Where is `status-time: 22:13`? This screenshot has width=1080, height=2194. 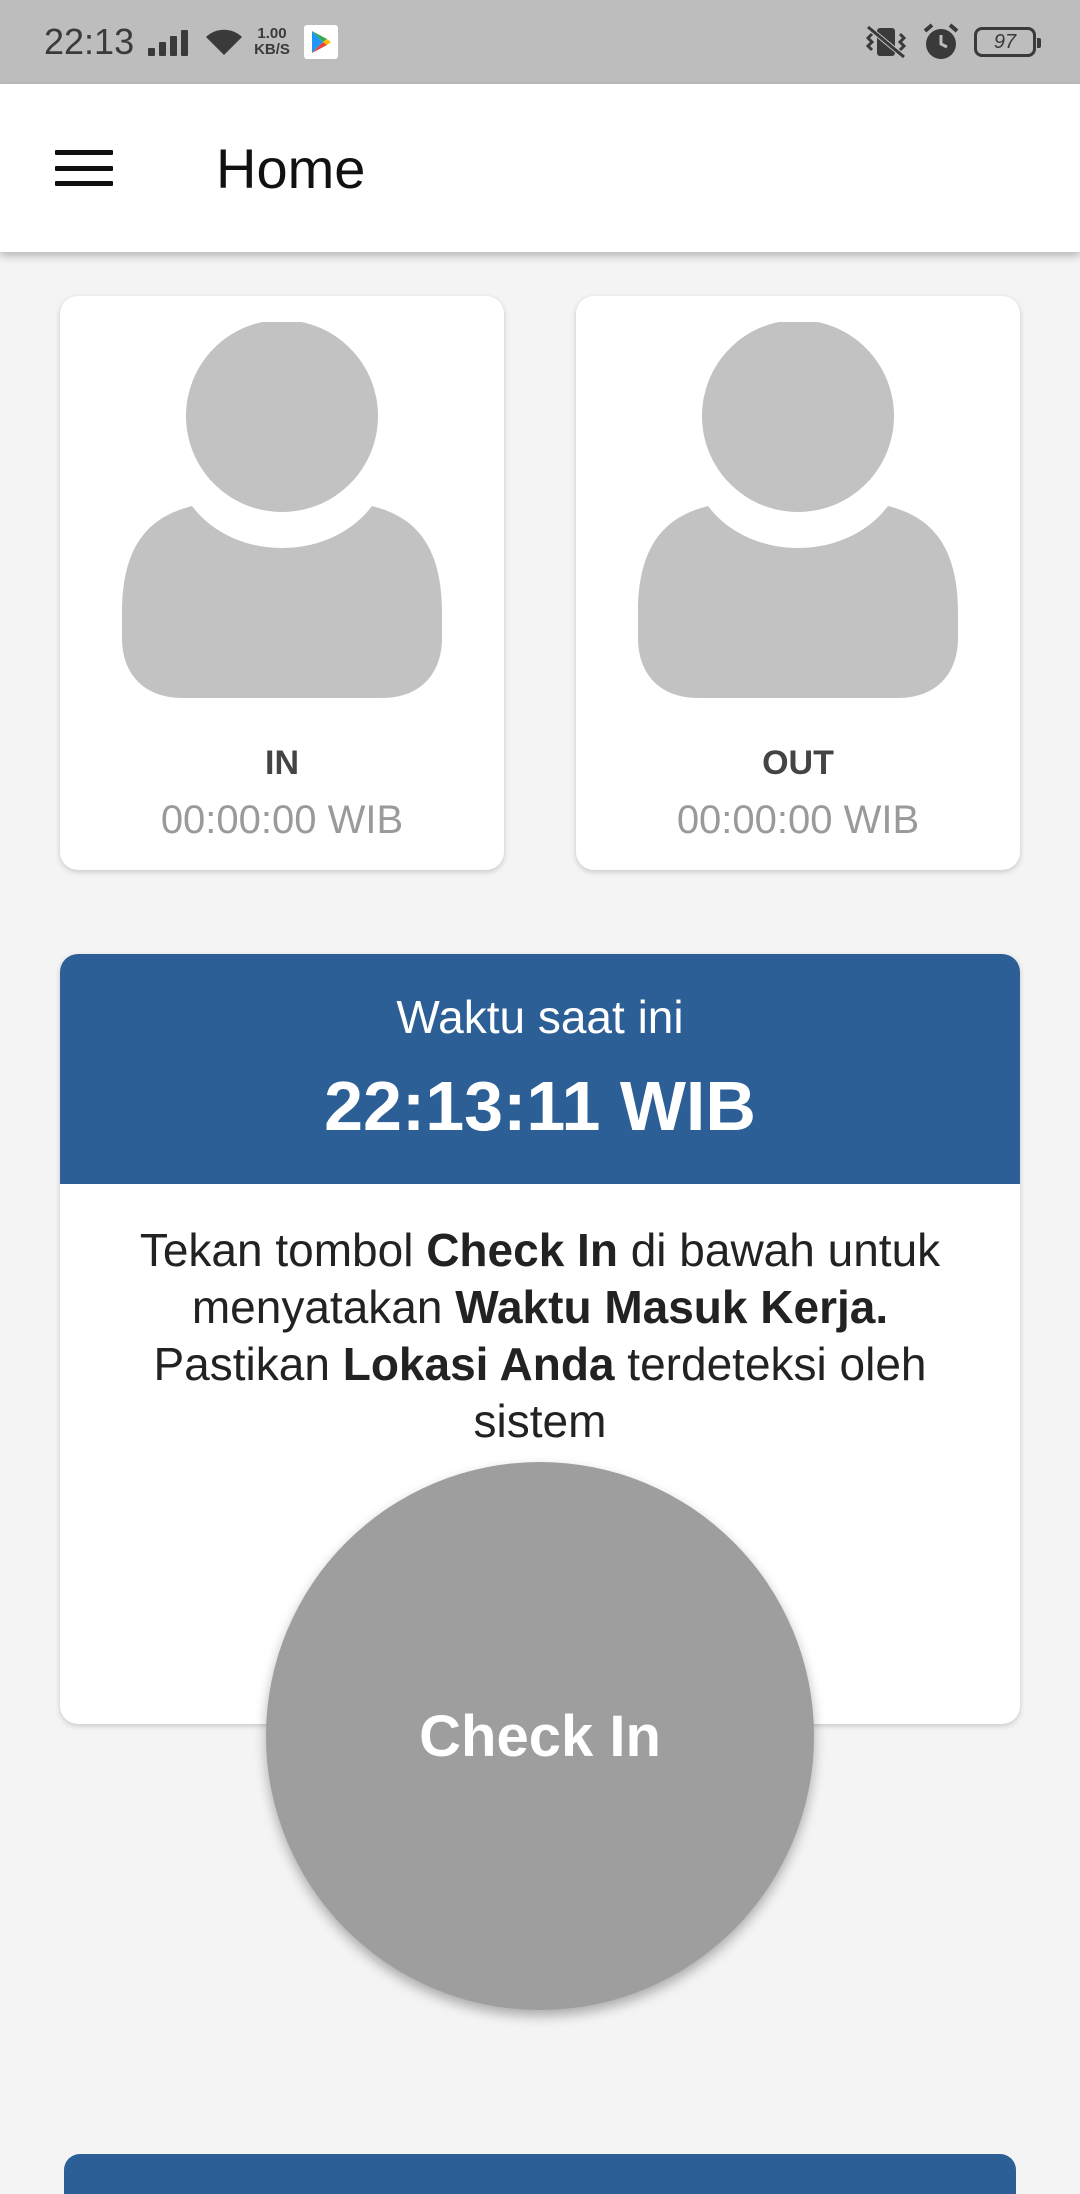
status-time: 22:13 is located at coordinates (89, 41).